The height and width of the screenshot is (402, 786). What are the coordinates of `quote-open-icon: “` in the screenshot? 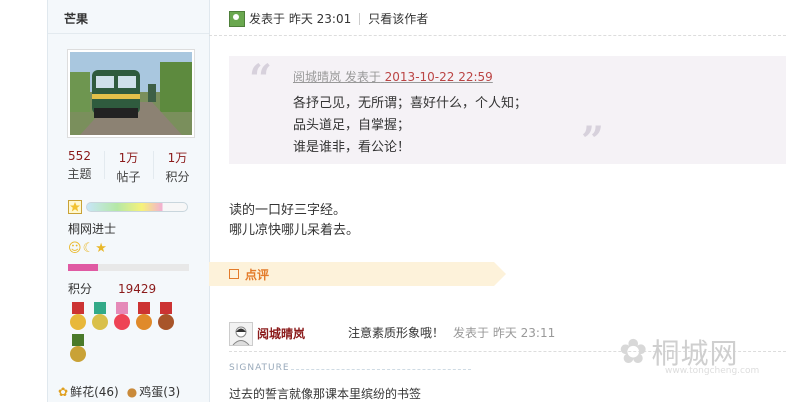 It's located at (261, 79).